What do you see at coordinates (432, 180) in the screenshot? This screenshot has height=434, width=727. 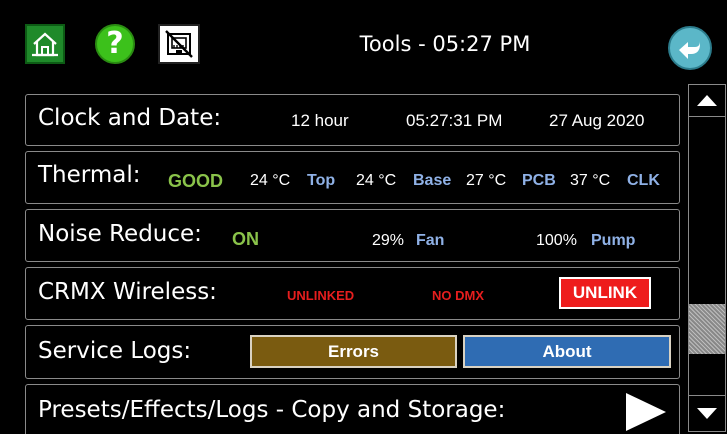 I see `thermal-base-label: Base` at bounding box center [432, 180].